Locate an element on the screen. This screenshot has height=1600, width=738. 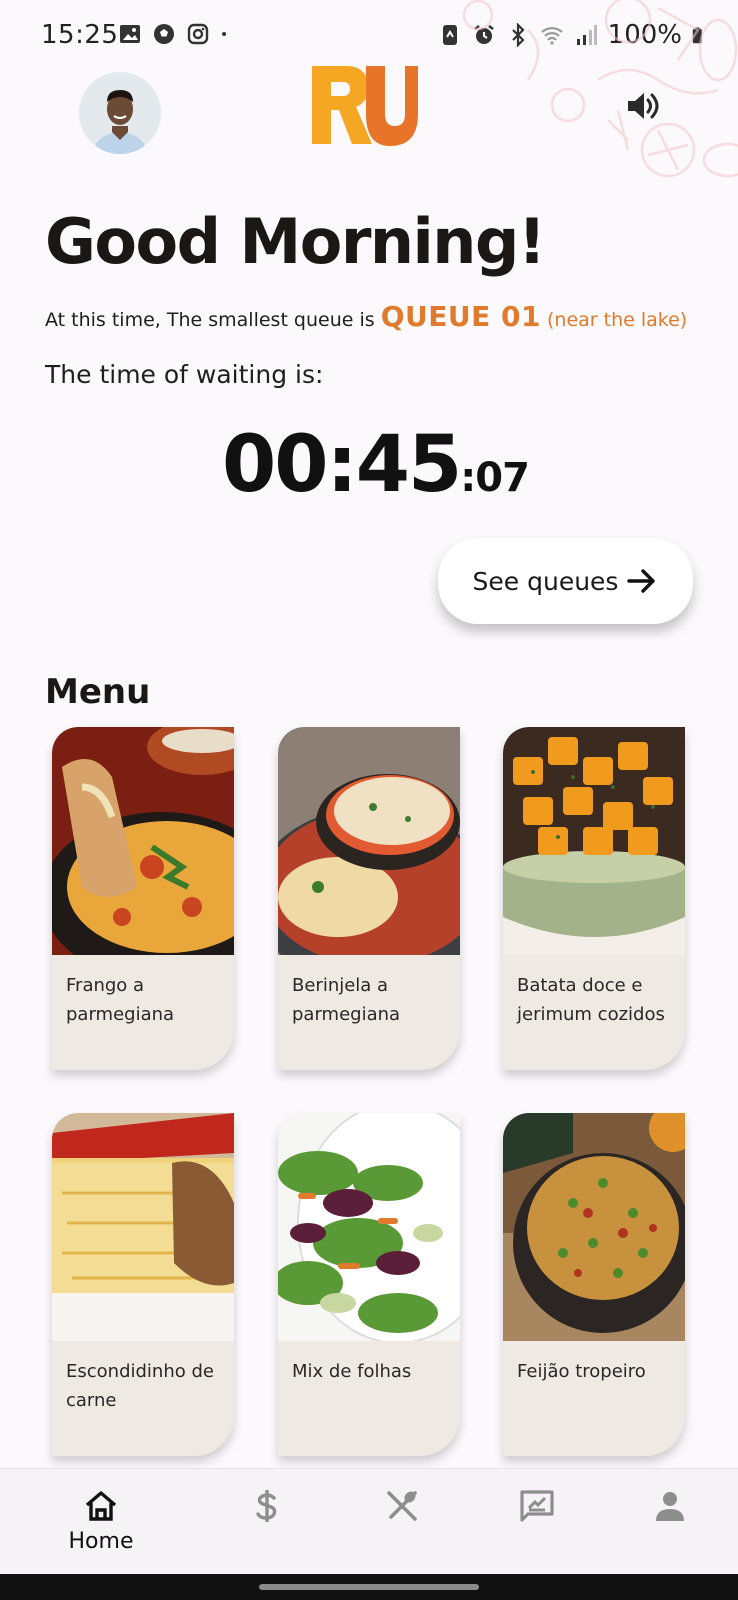
avatar-image is located at coordinates (120, 113).